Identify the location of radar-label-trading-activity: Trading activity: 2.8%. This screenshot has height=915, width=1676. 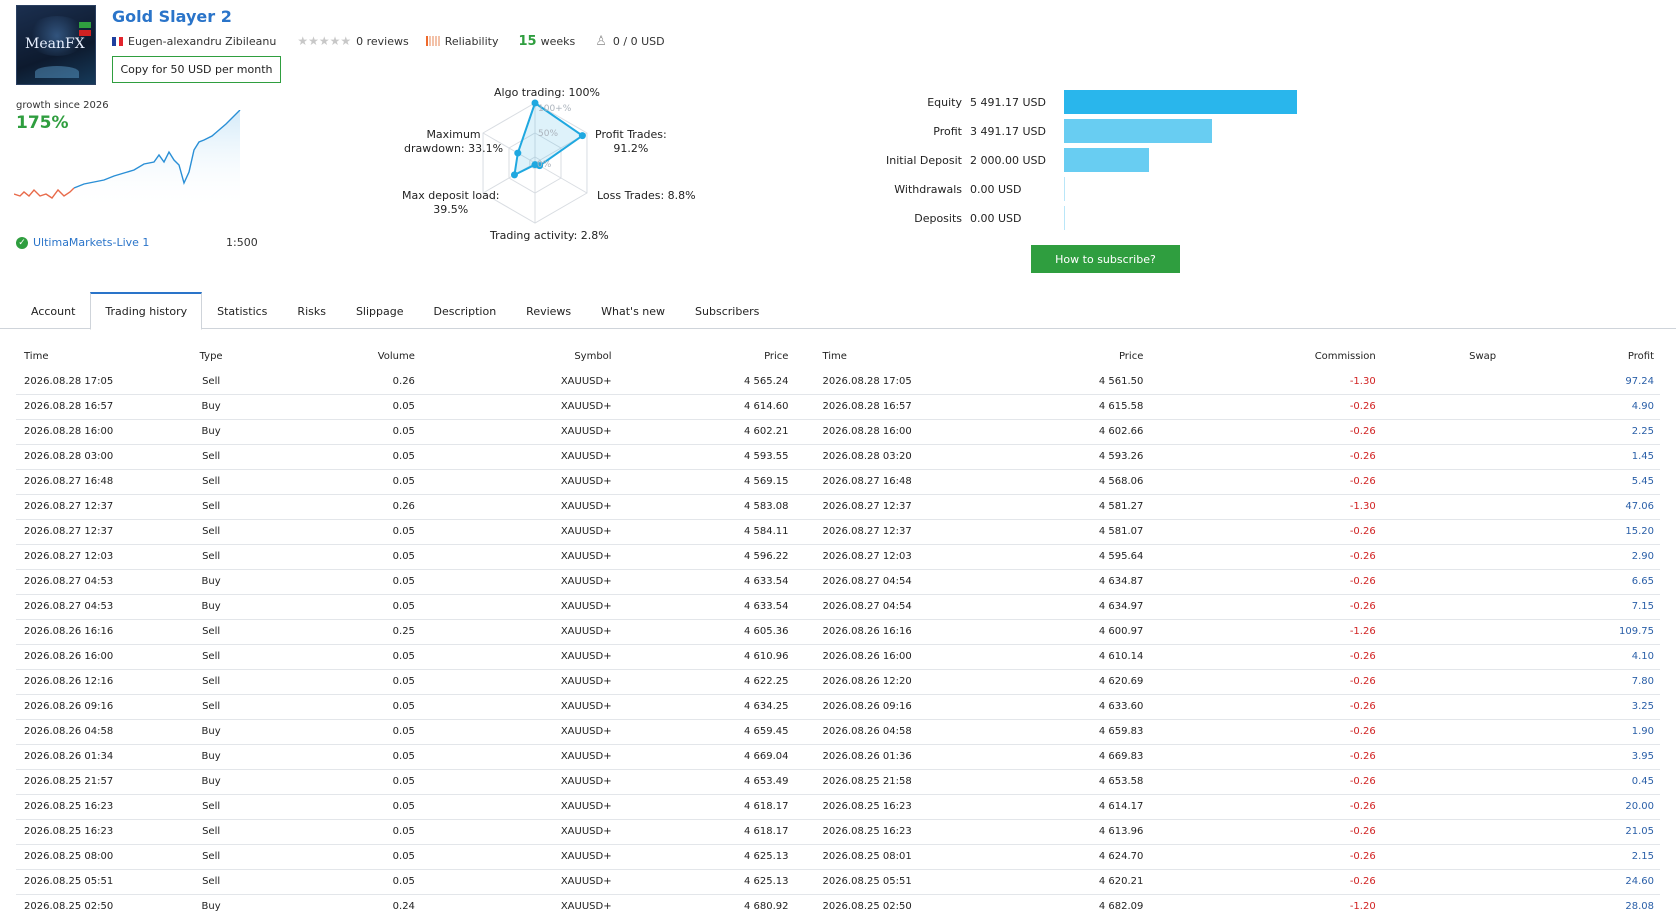
(549, 235).